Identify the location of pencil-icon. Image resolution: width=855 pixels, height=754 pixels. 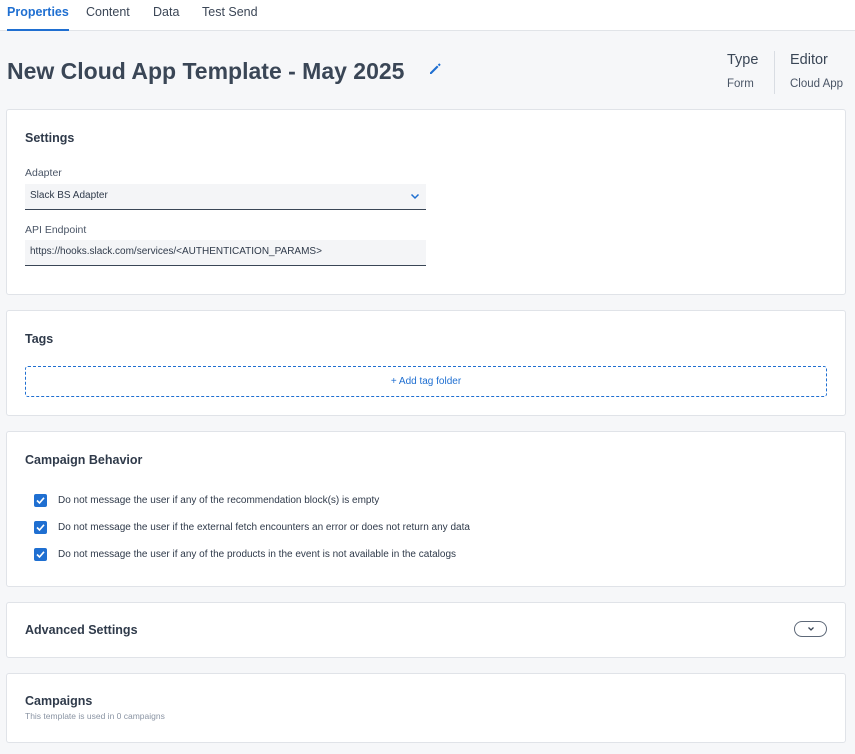
(435, 68).